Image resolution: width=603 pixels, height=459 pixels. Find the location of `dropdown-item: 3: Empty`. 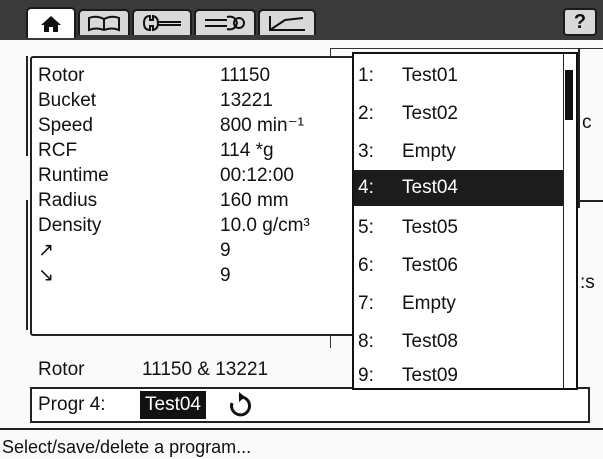

dropdown-item: 3: Empty is located at coordinates (460, 152).